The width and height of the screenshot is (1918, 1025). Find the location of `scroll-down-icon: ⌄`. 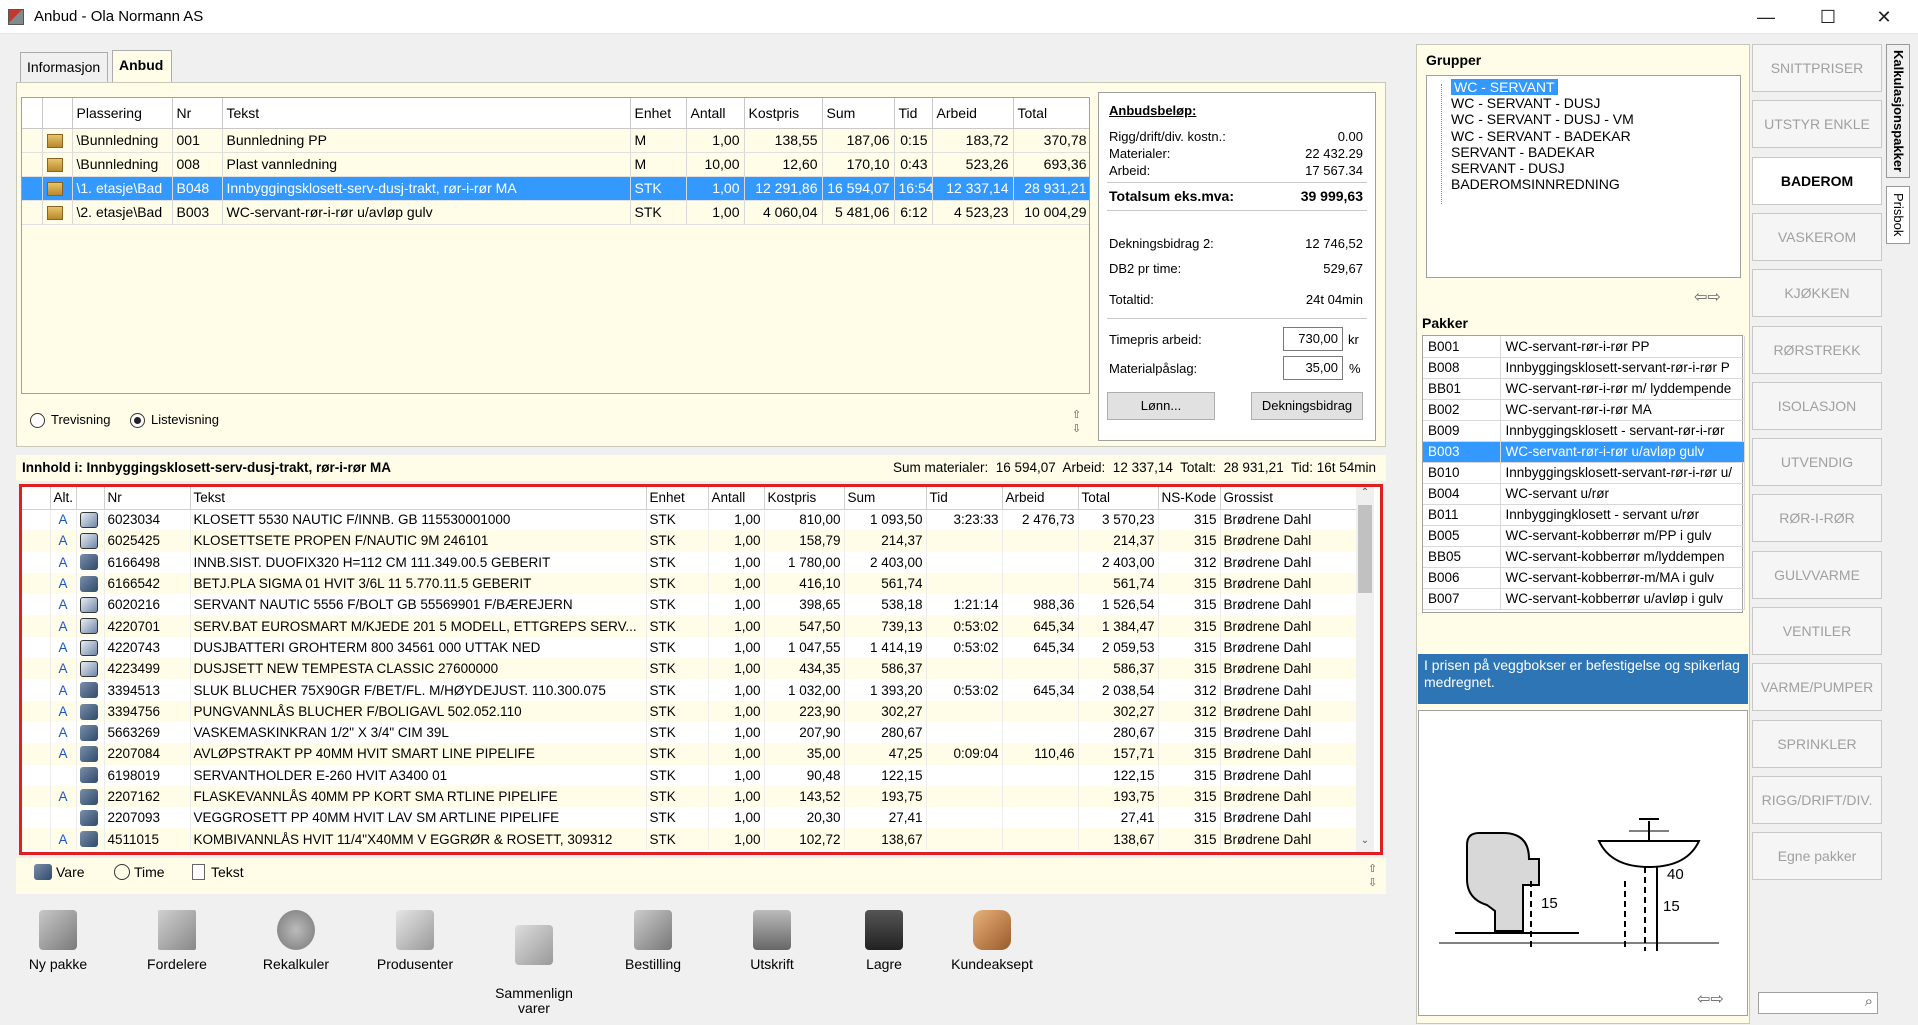

scroll-down-icon: ⌄ is located at coordinates (1365, 842).